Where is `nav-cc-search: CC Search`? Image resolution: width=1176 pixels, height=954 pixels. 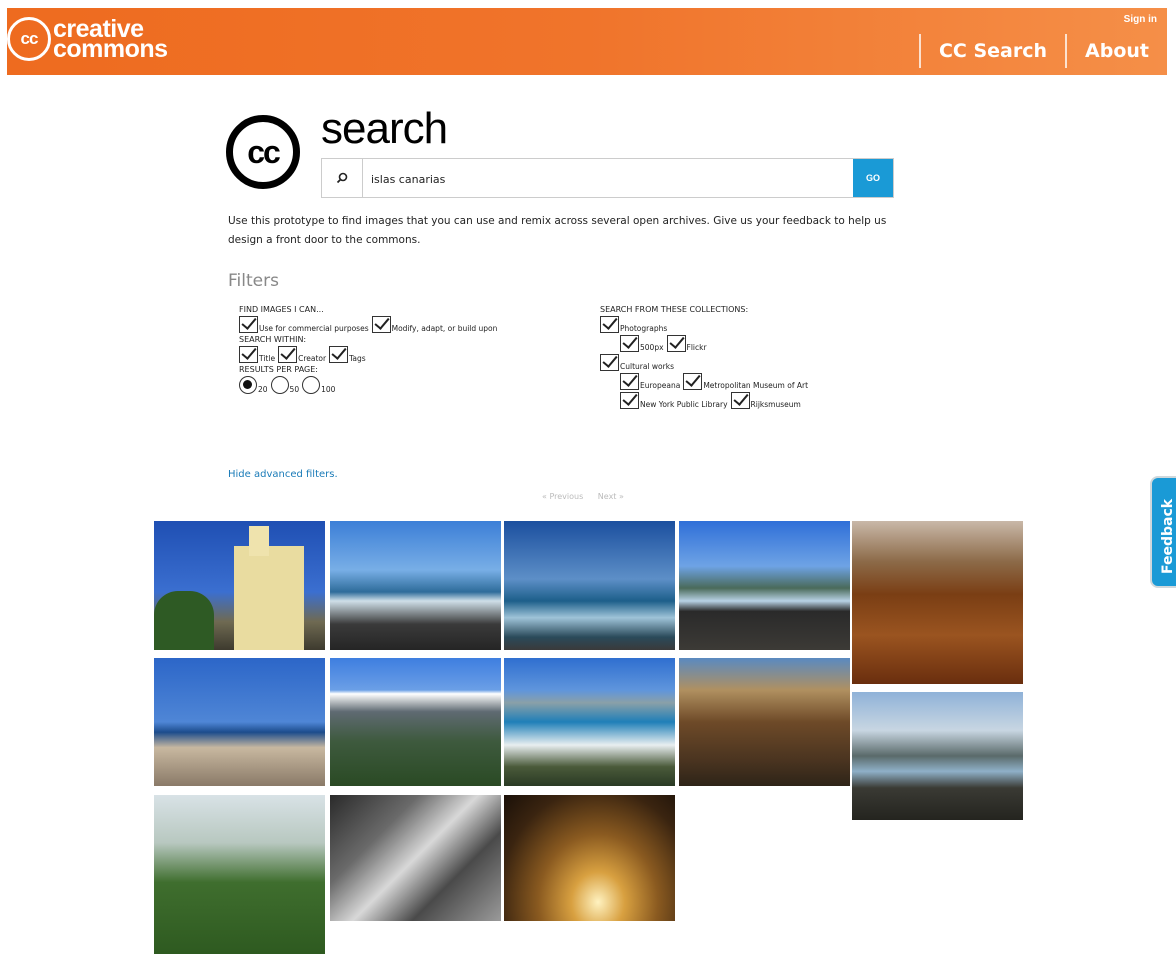
nav-cc-search: CC Search is located at coordinates (993, 51).